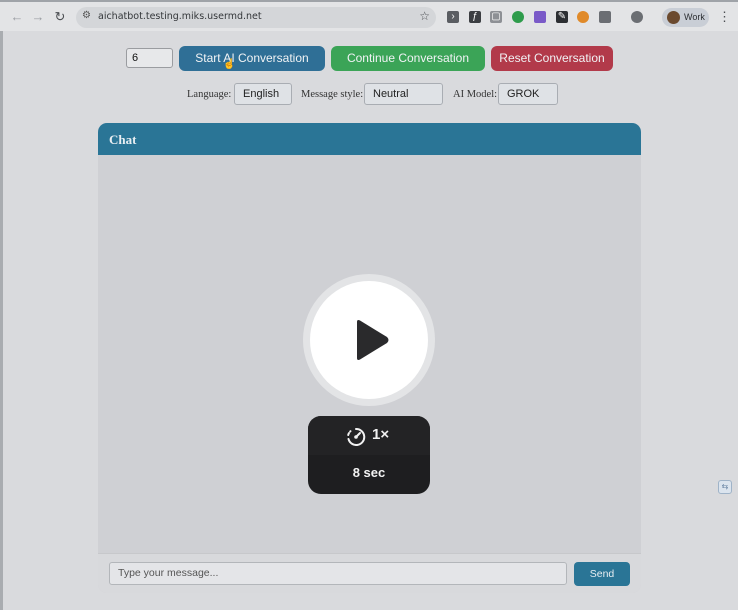  Describe the element at coordinates (725, 487) in the screenshot. I see `side-widget-icon: ⇆` at that location.